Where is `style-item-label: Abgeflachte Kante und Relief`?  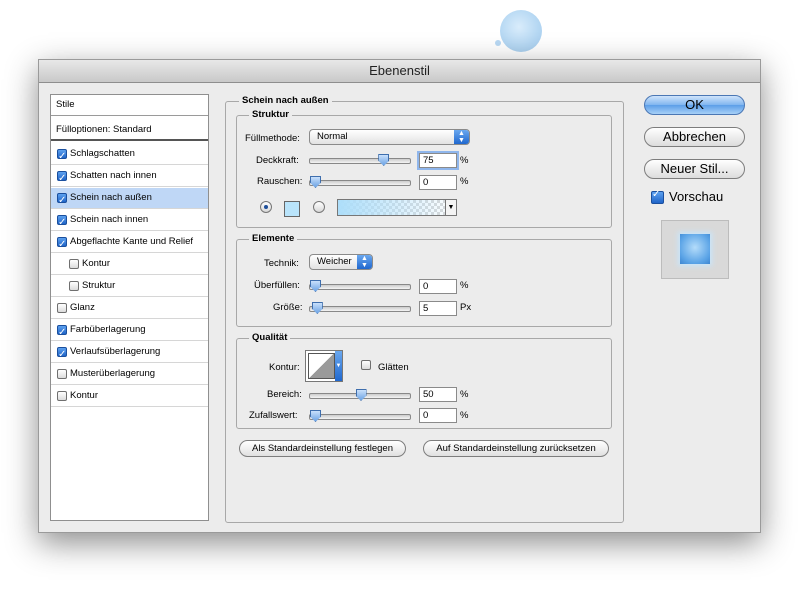 style-item-label: Abgeflachte Kante und Relief is located at coordinates (132, 241).